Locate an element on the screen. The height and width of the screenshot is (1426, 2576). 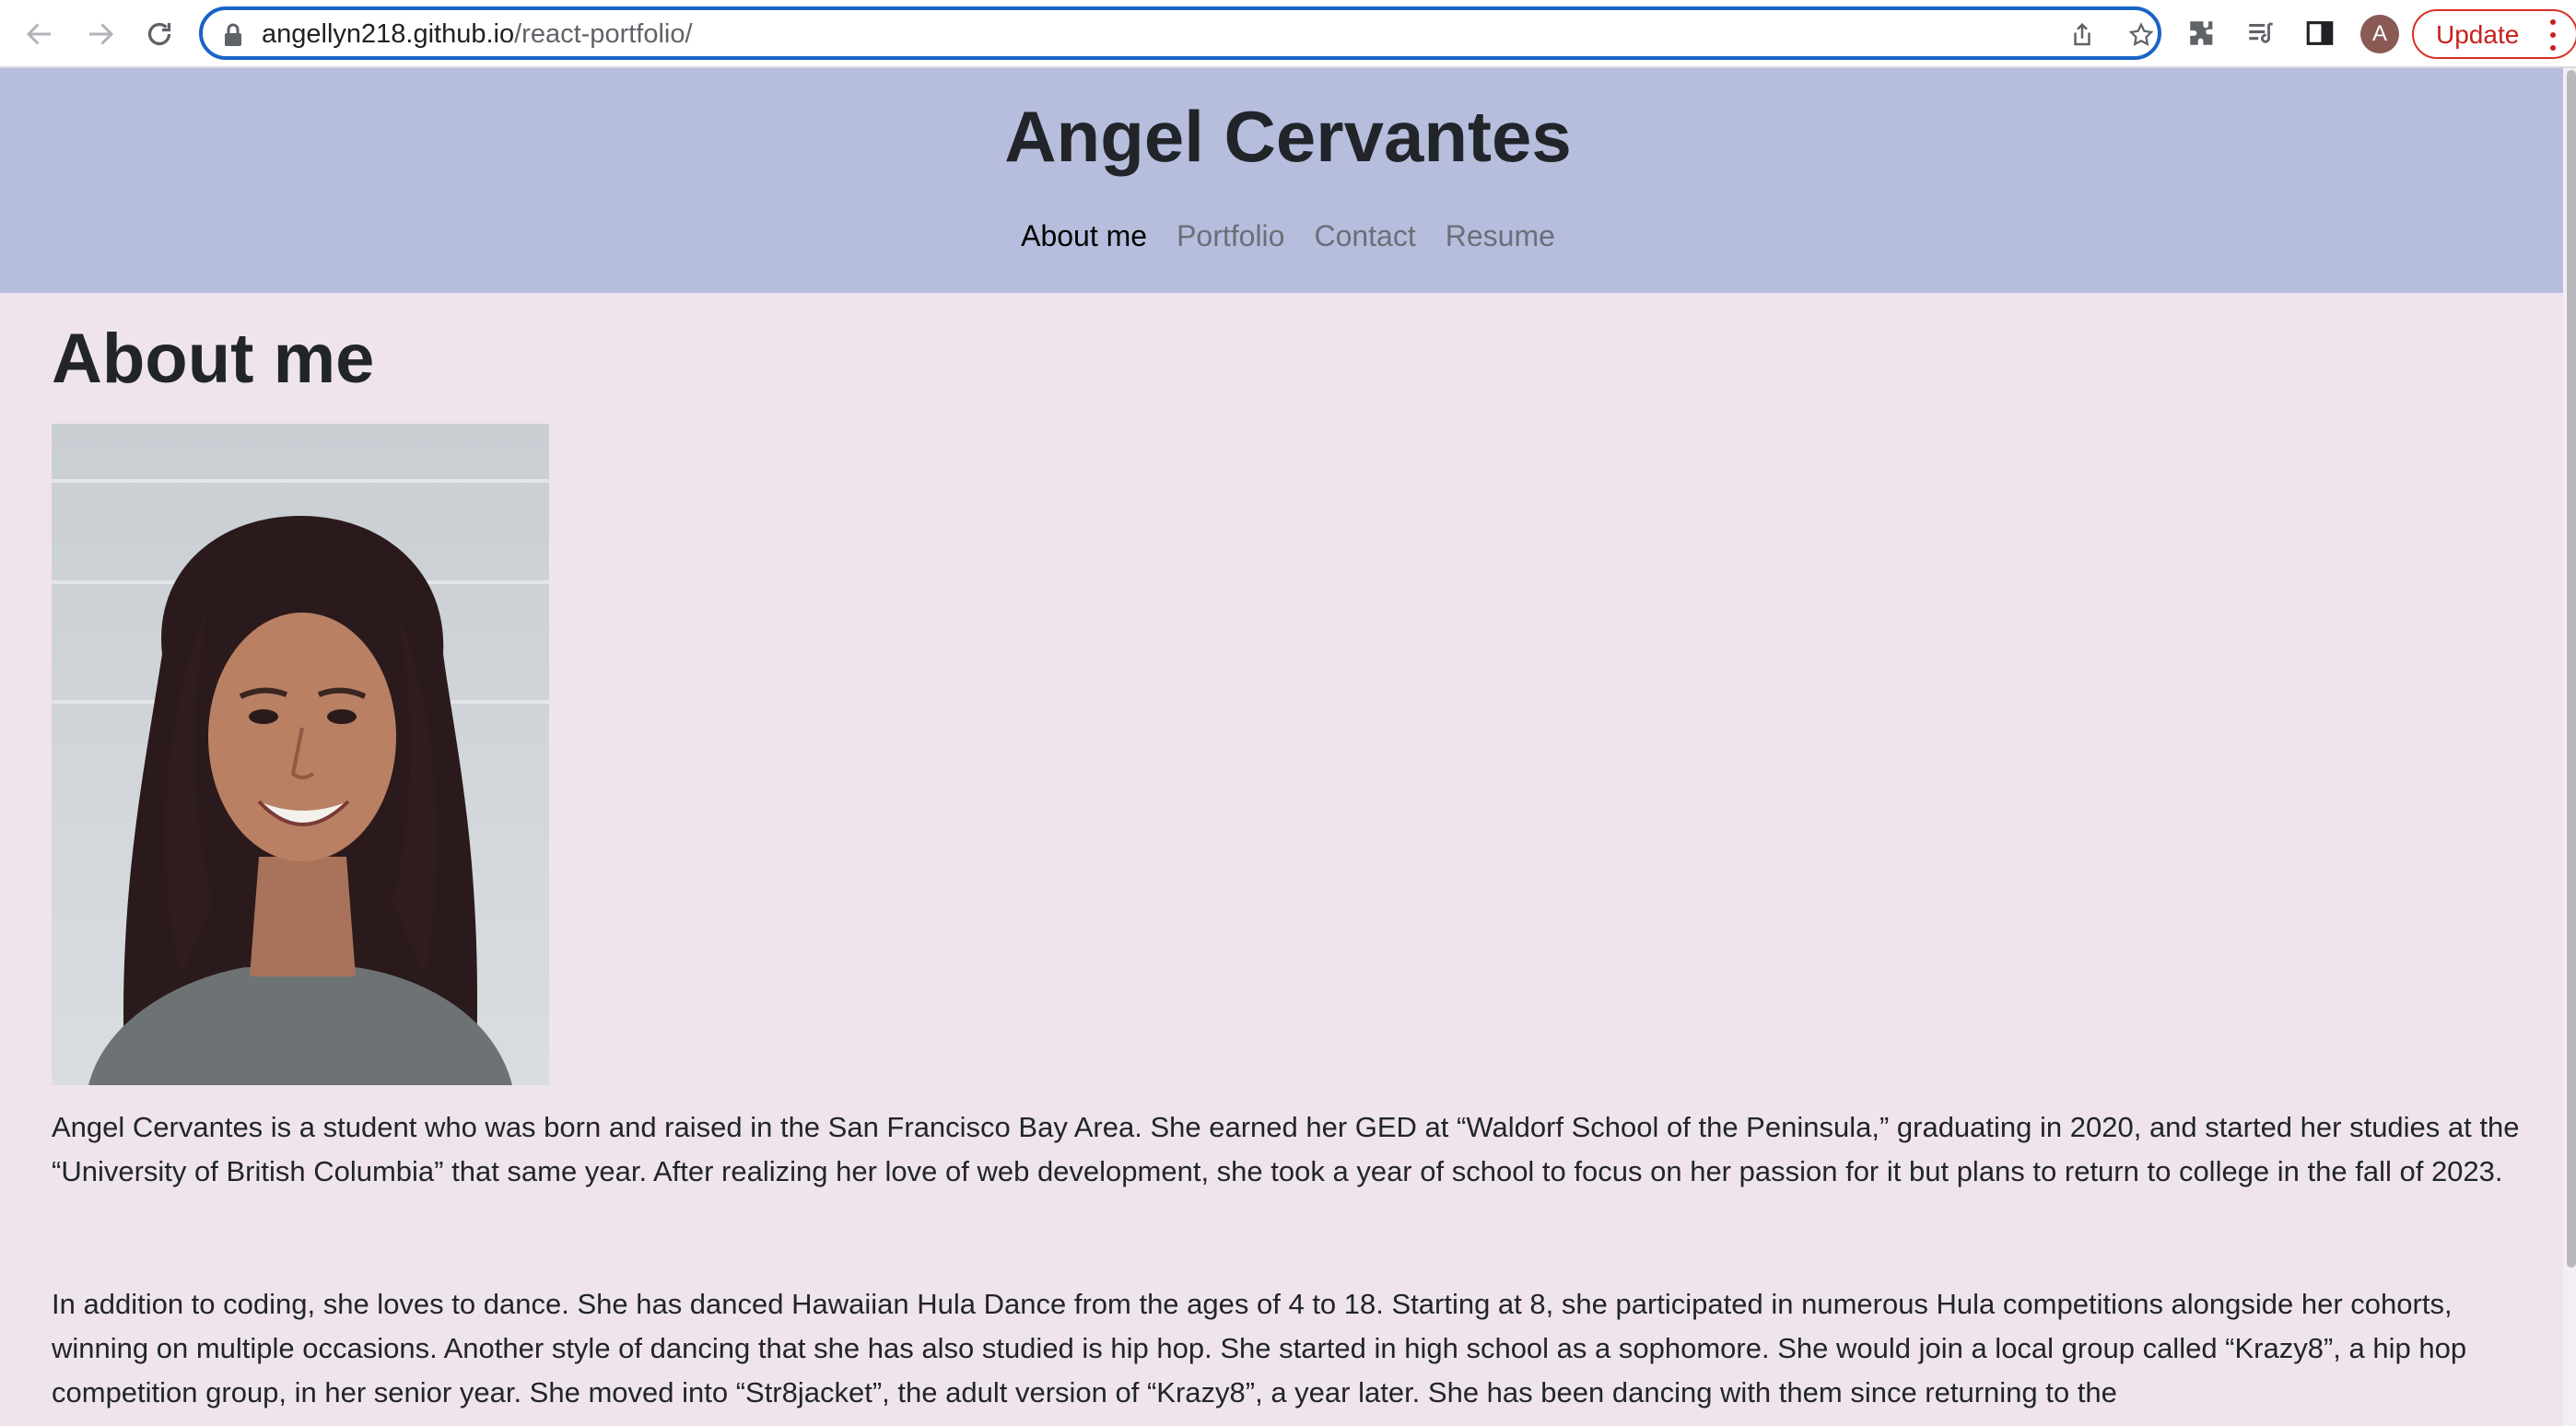
address-bar: angellyn218.github.io/react-portfolio/ is located at coordinates (1180, 33).